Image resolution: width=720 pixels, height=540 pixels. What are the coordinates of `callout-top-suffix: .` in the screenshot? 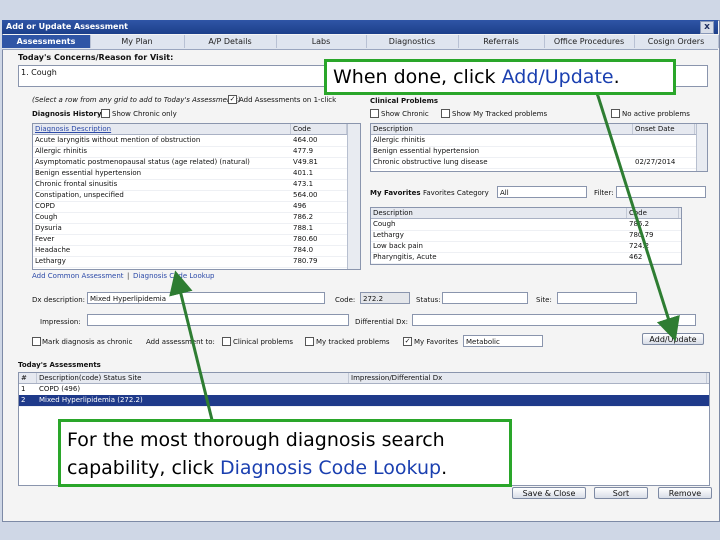 It's located at (616, 77).